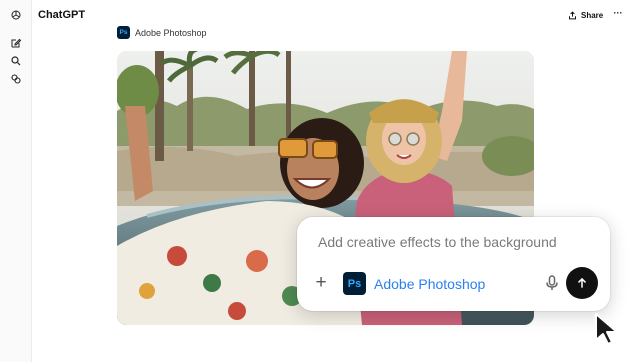 The width and height of the screenshot is (640, 362). Describe the element at coordinates (16, 43) in the screenshot. I see `new-chat-icon` at that location.